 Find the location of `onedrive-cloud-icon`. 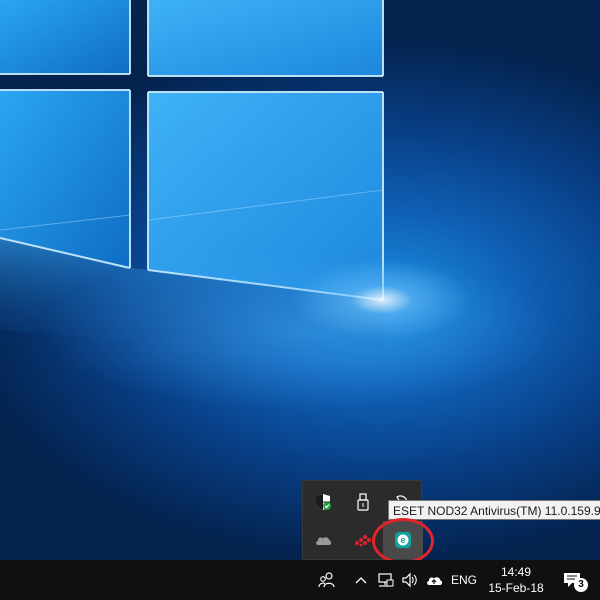

onedrive-cloud-icon is located at coordinates (323, 540).